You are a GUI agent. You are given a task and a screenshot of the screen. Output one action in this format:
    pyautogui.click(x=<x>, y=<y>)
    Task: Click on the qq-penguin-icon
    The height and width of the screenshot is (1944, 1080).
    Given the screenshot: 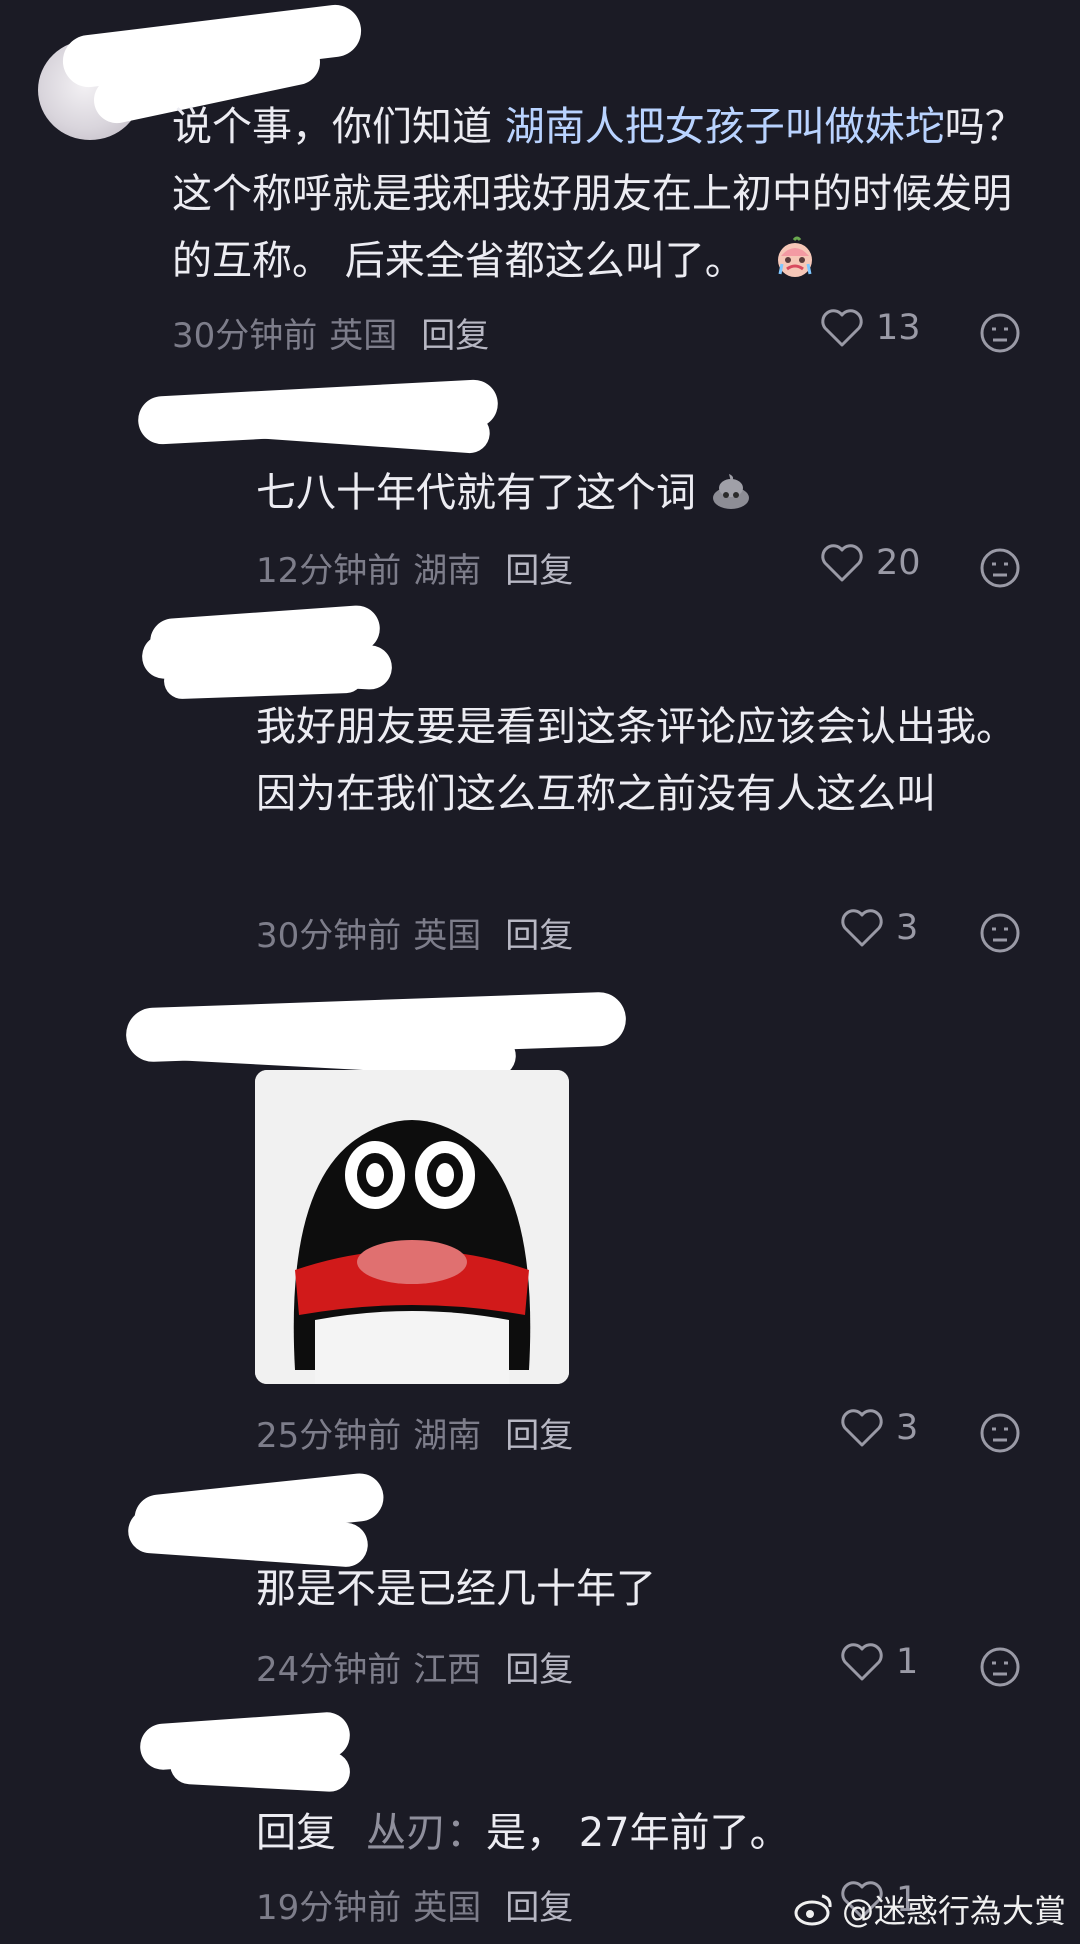 What is the action you would take?
    pyautogui.click(x=412, y=1227)
    